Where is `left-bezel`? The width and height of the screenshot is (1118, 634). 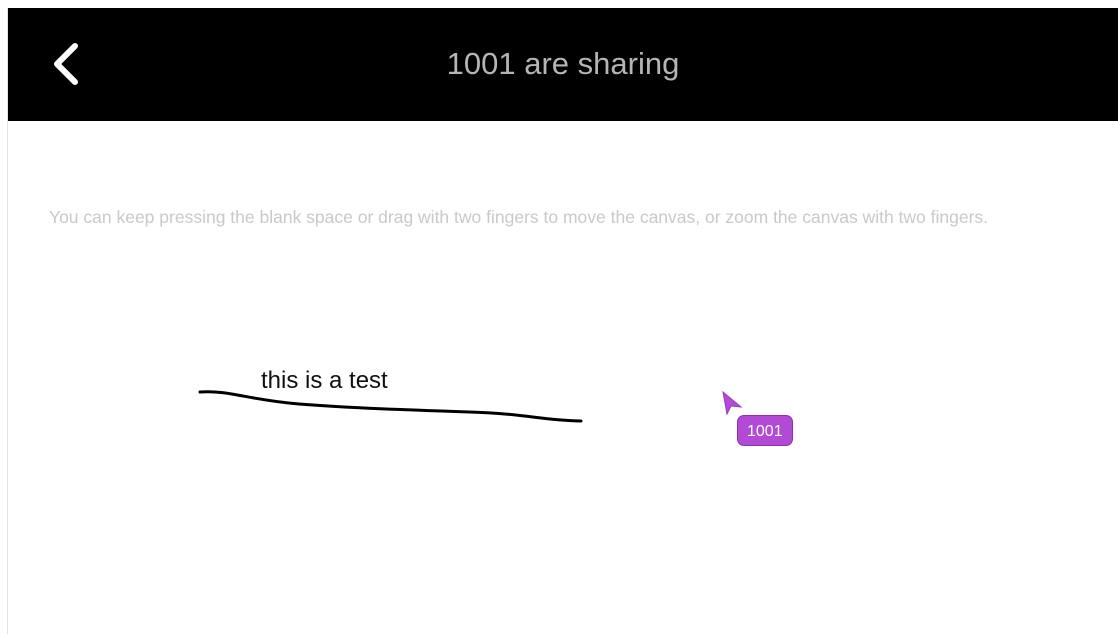
left-bezel is located at coordinates (4, 321).